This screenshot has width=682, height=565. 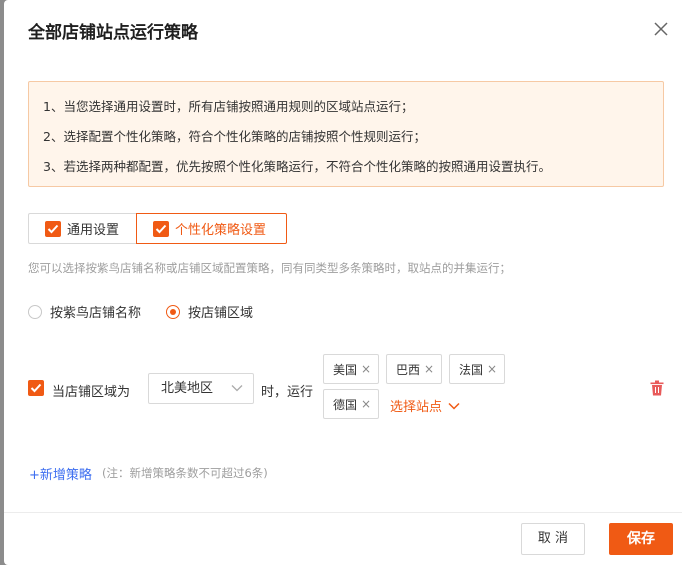 What do you see at coordinates (187, 388) in the screenshot?
I see `region-select-value: 北美地区` at bounding box center [187, 388].